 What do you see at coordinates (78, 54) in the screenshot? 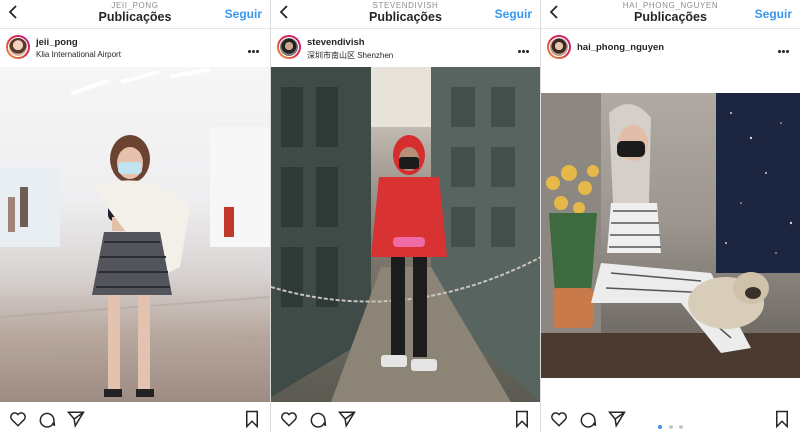
I see `post-location: Klia International Airport` at bounding box center [78, 54].